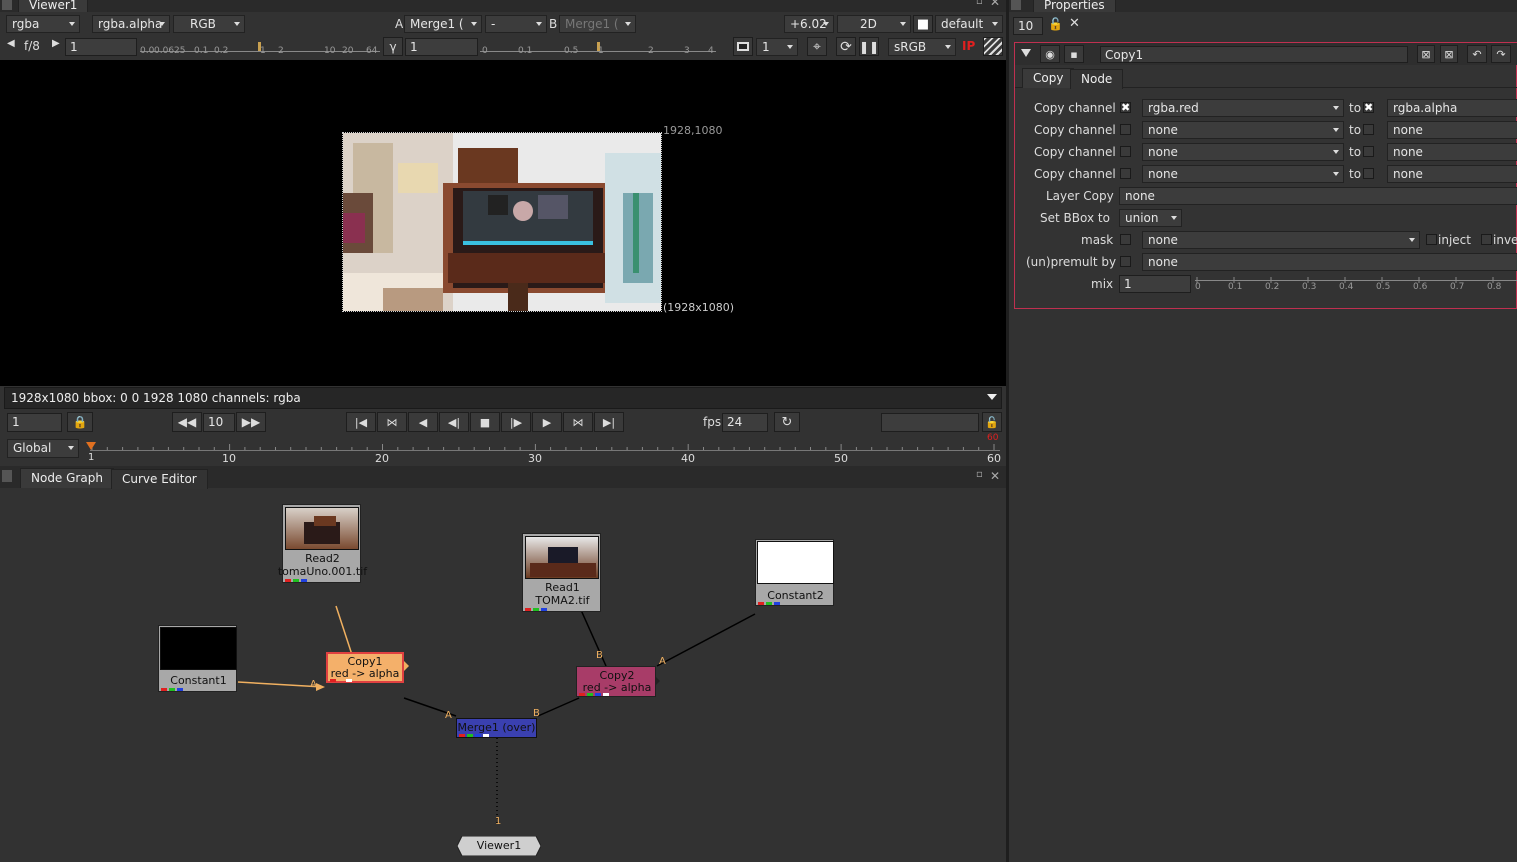 This screenshot has width=1517, height=862. What do you see at coordinates (406, 666) in the screenshot?
I see `copy1-mask-input-icon` at bounding box center [406, 666].